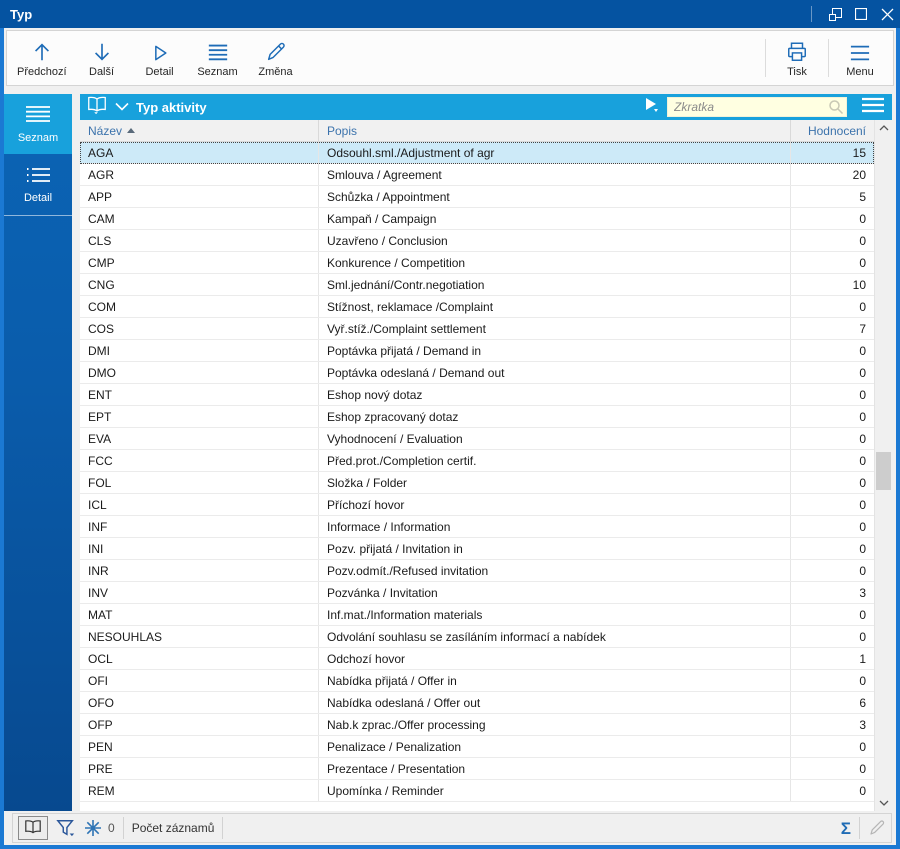  What do you see at coordinates (836, 109) in the screenshot?
I see `search-icon` at bounding box center [836, 109].